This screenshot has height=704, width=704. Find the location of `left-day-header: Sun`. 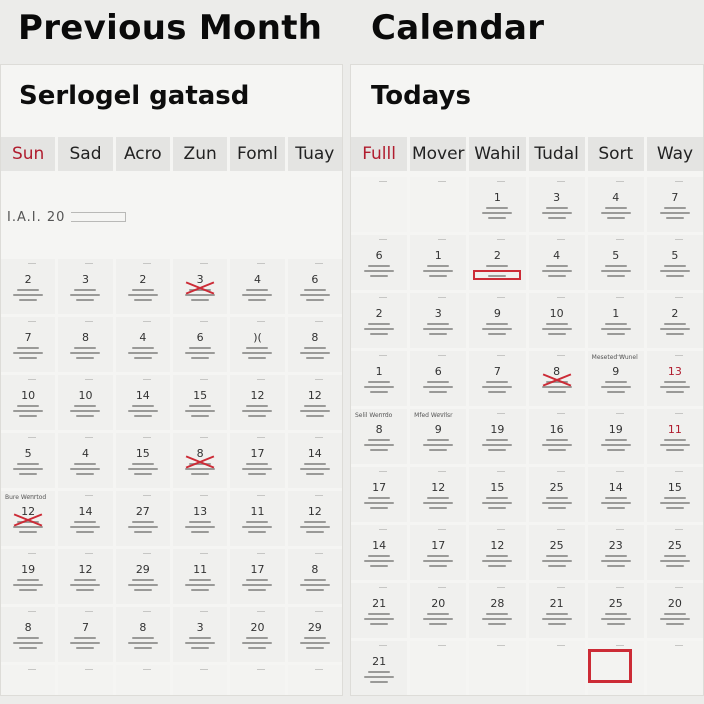

left-day-header: Sun is located at coordinates (28, 154).